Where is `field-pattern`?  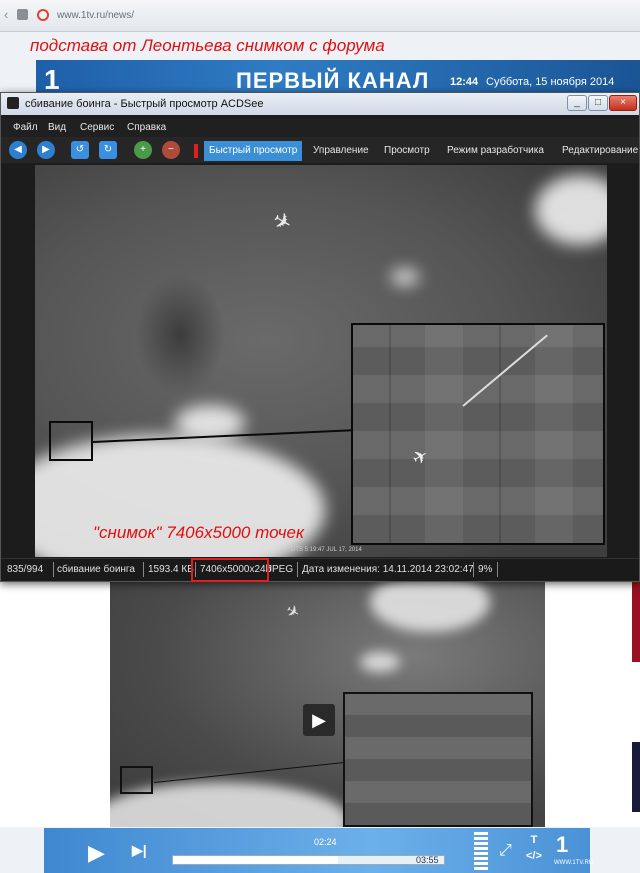 field-pattern is located at coordinates (478, 434).